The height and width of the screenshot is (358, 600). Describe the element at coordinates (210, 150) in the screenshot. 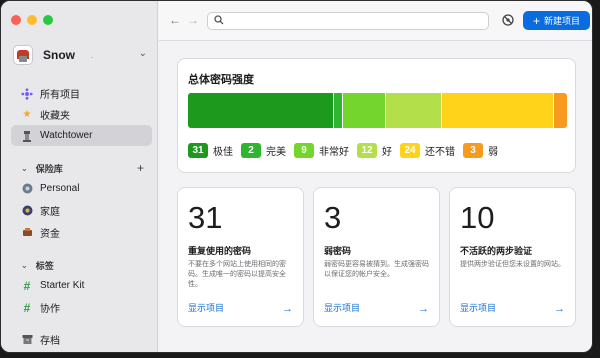

I see `strength-legend-item: 31 极佳` at that location.